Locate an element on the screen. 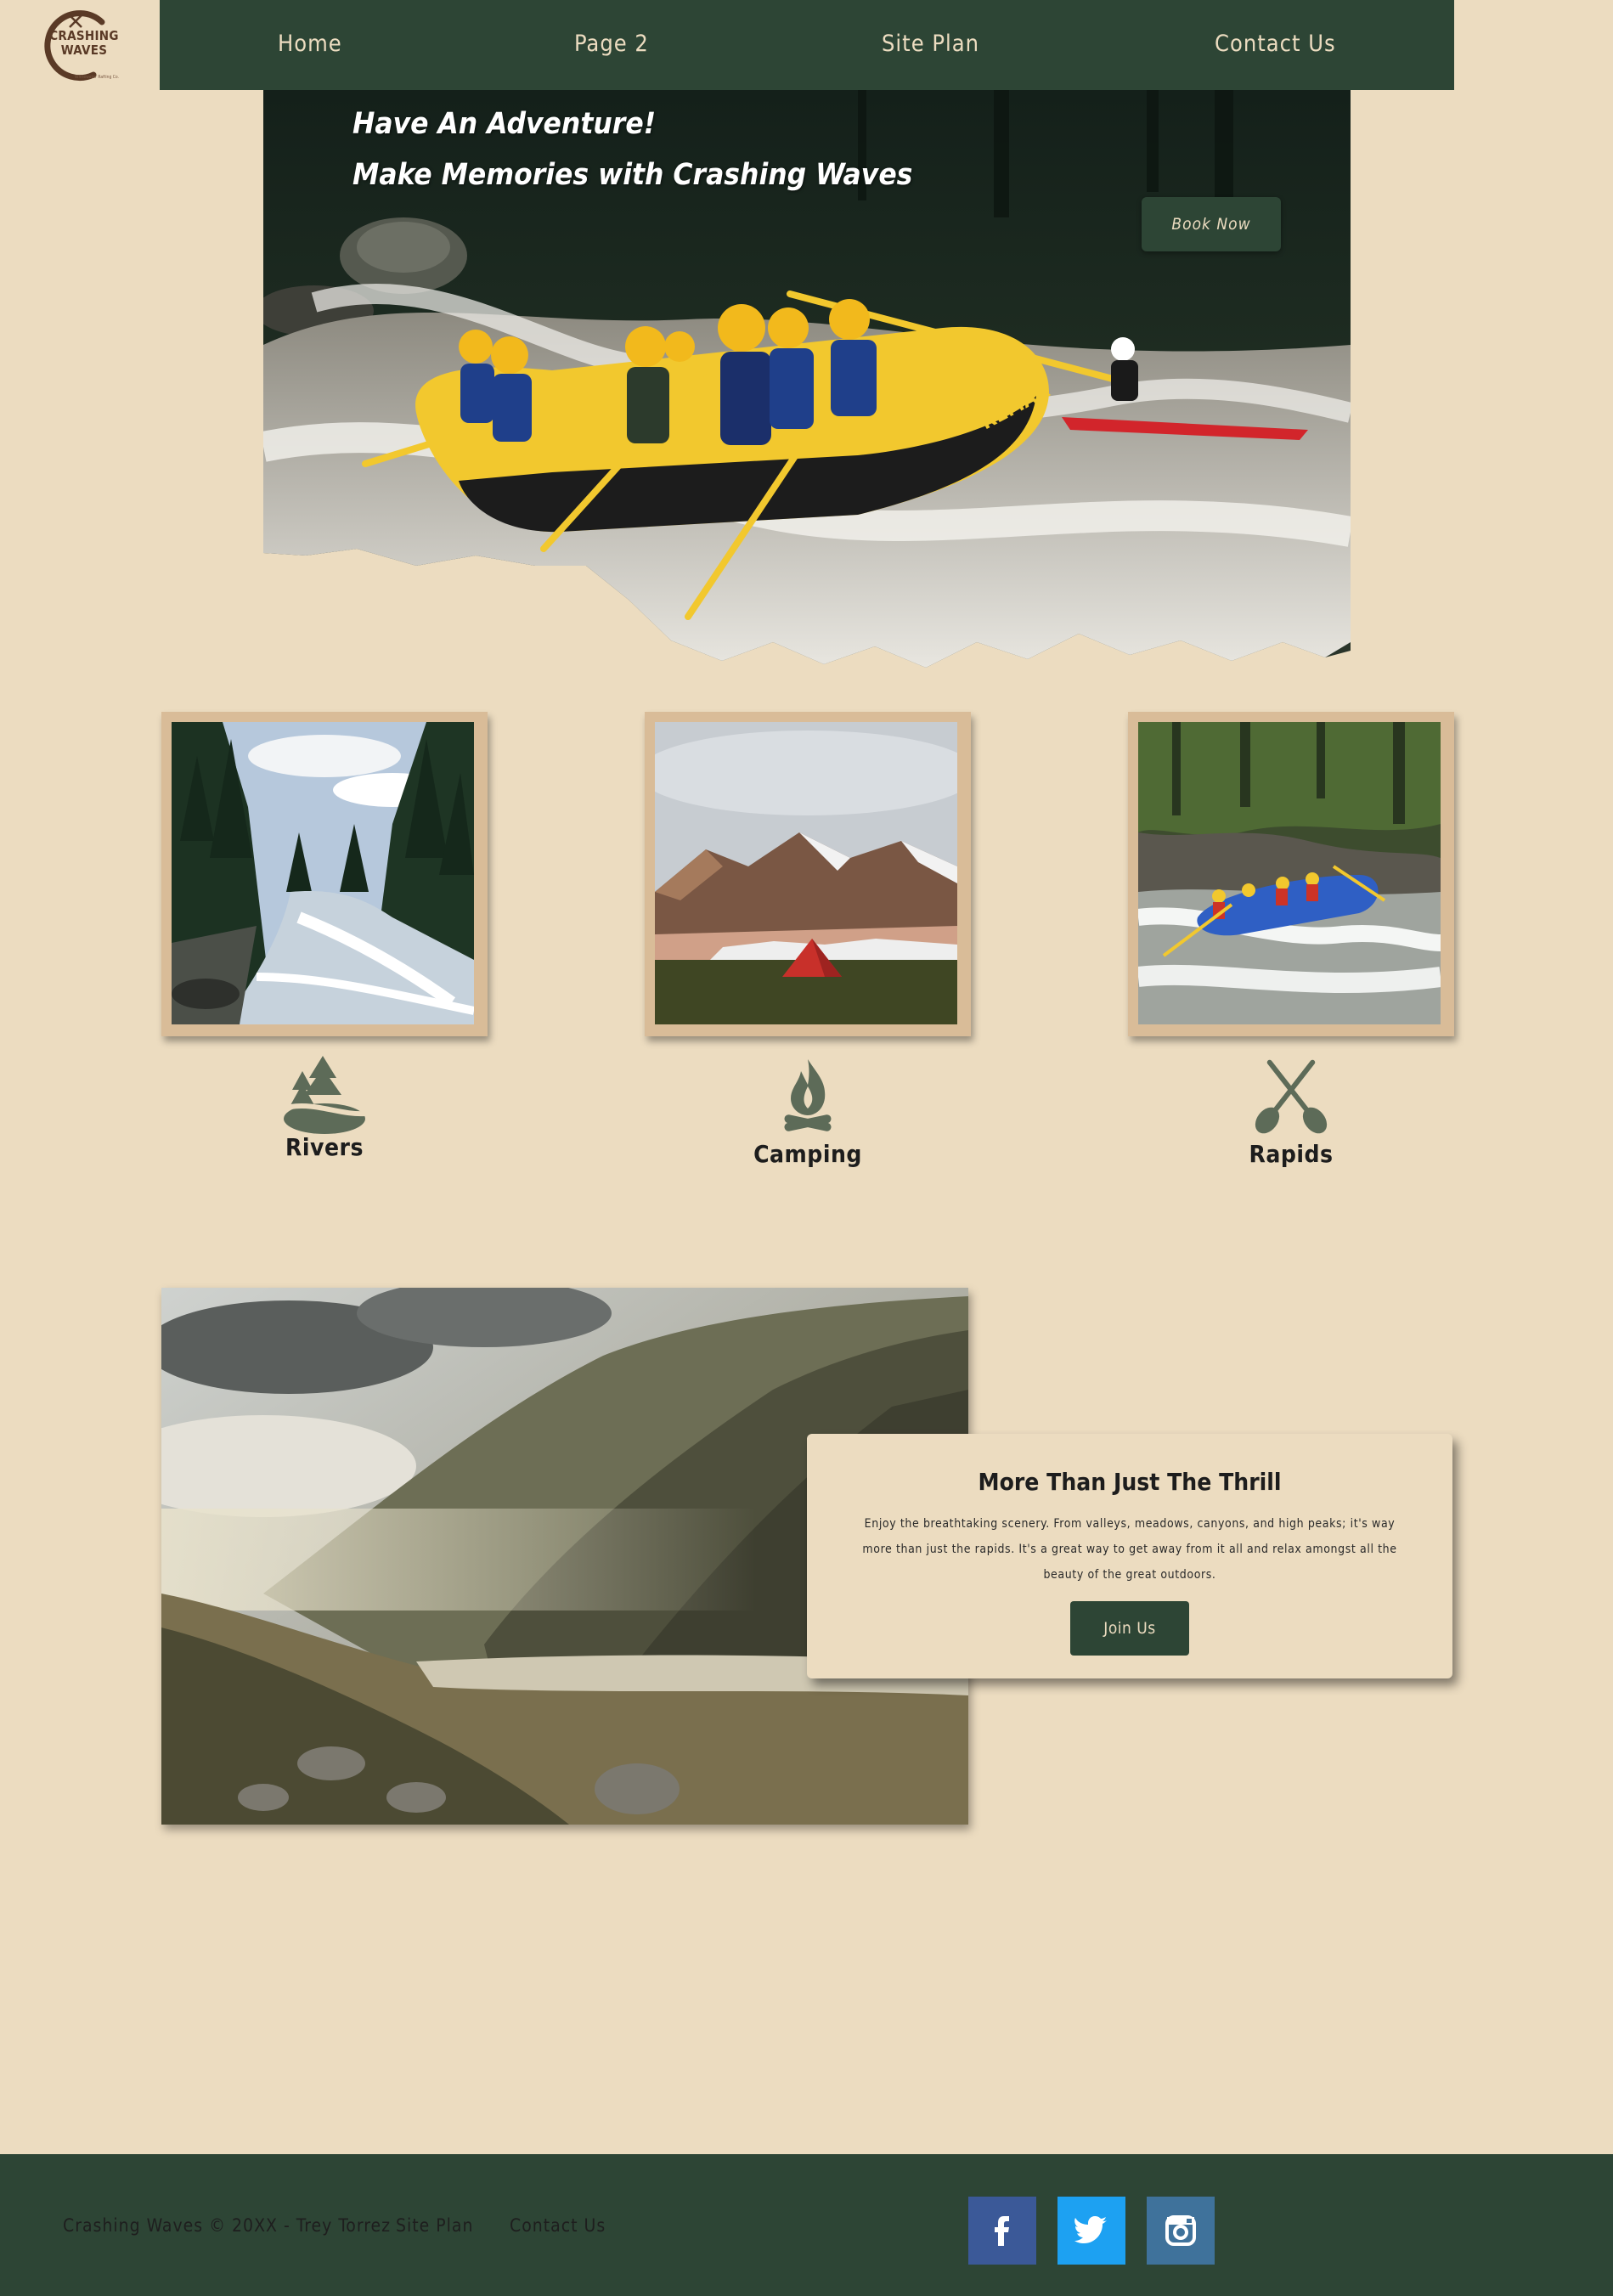  instagram-icon is located at coordinates (1181, 2231).